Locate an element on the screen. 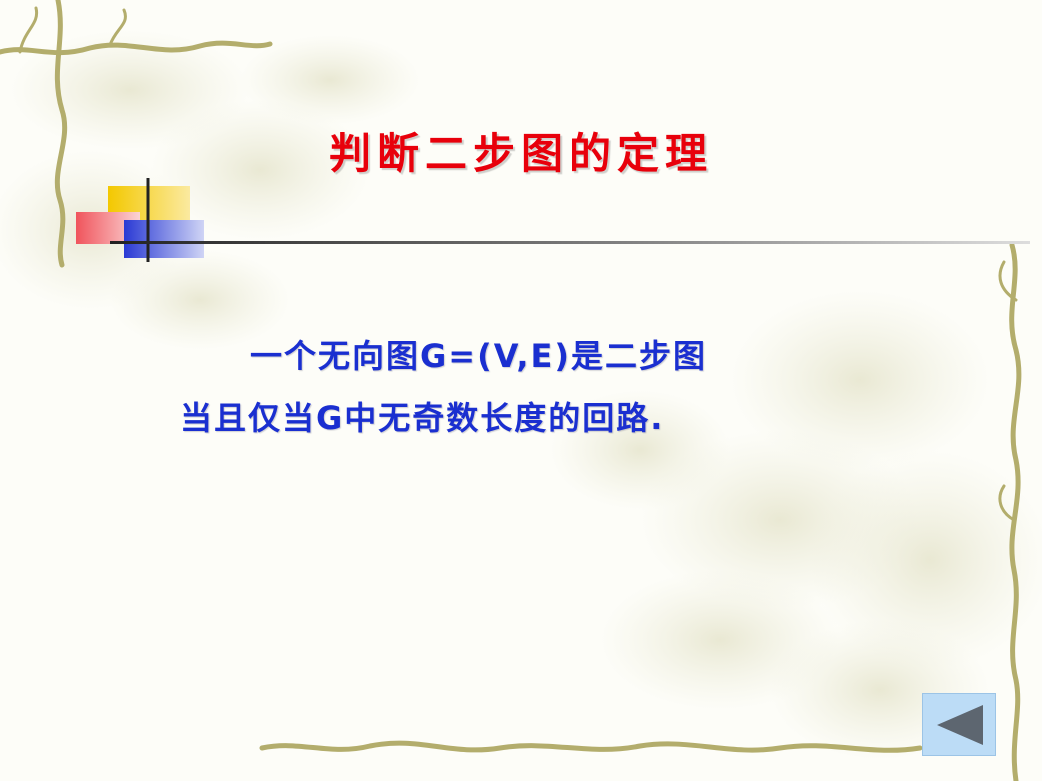 Image resolution: width=1042 pixels, height=781 pixels. theorem-text: 一个无向图G=(V,E)是二步图 当且仅当G中无奇数长度的回路. is located at coordinates (530, 387).